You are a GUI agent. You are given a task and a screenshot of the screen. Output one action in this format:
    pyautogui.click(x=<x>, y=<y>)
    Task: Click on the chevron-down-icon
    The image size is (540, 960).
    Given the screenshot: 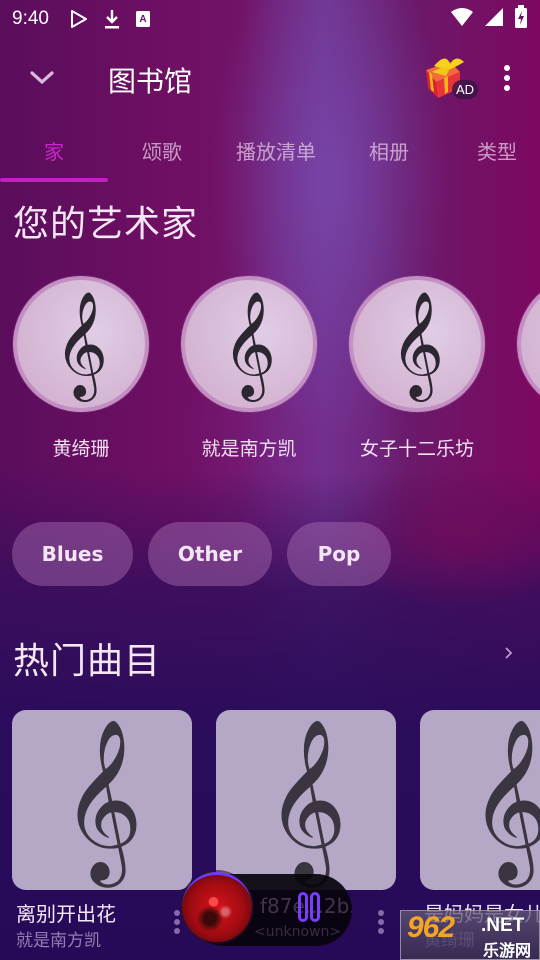 What is the action you would take?
    pyautogui.click(x=42, y=78)
    